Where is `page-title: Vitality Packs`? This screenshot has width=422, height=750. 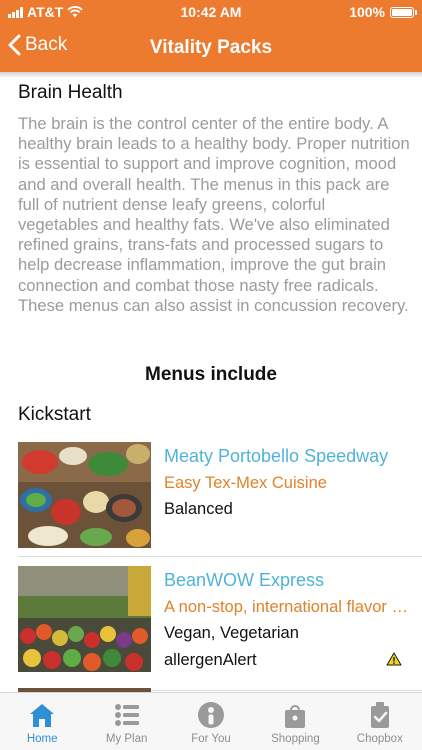 page-title: Vitality Packs is located at coordinates (211, 47).